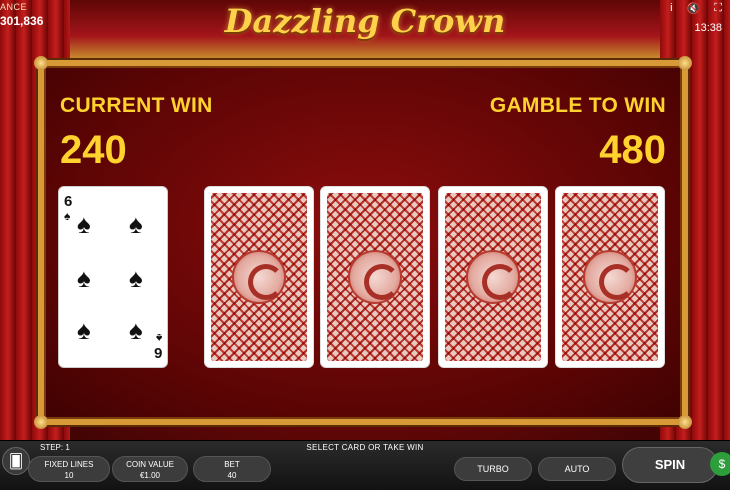  Describe the element at coordinates (150, 464) in the screenshot. I see `coin-value-label: COIN VALUE` at that location.